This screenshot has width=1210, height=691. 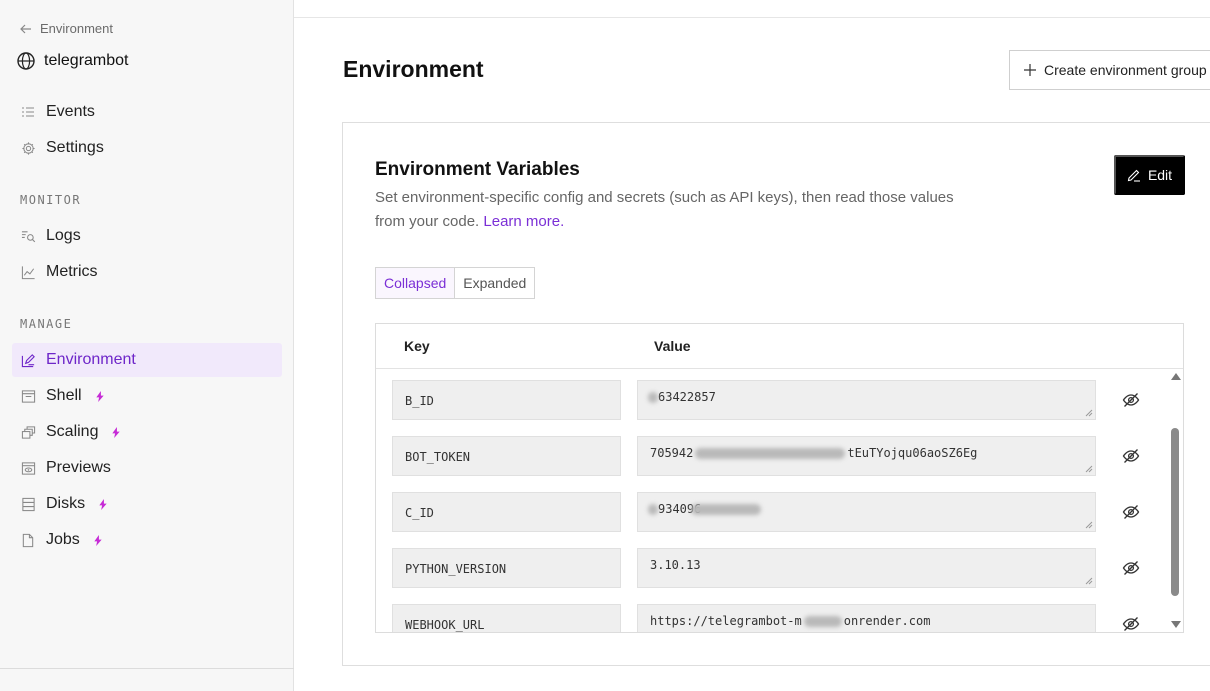 I want to click on sidebar-item-label: Events, so click(x=70, y=111).